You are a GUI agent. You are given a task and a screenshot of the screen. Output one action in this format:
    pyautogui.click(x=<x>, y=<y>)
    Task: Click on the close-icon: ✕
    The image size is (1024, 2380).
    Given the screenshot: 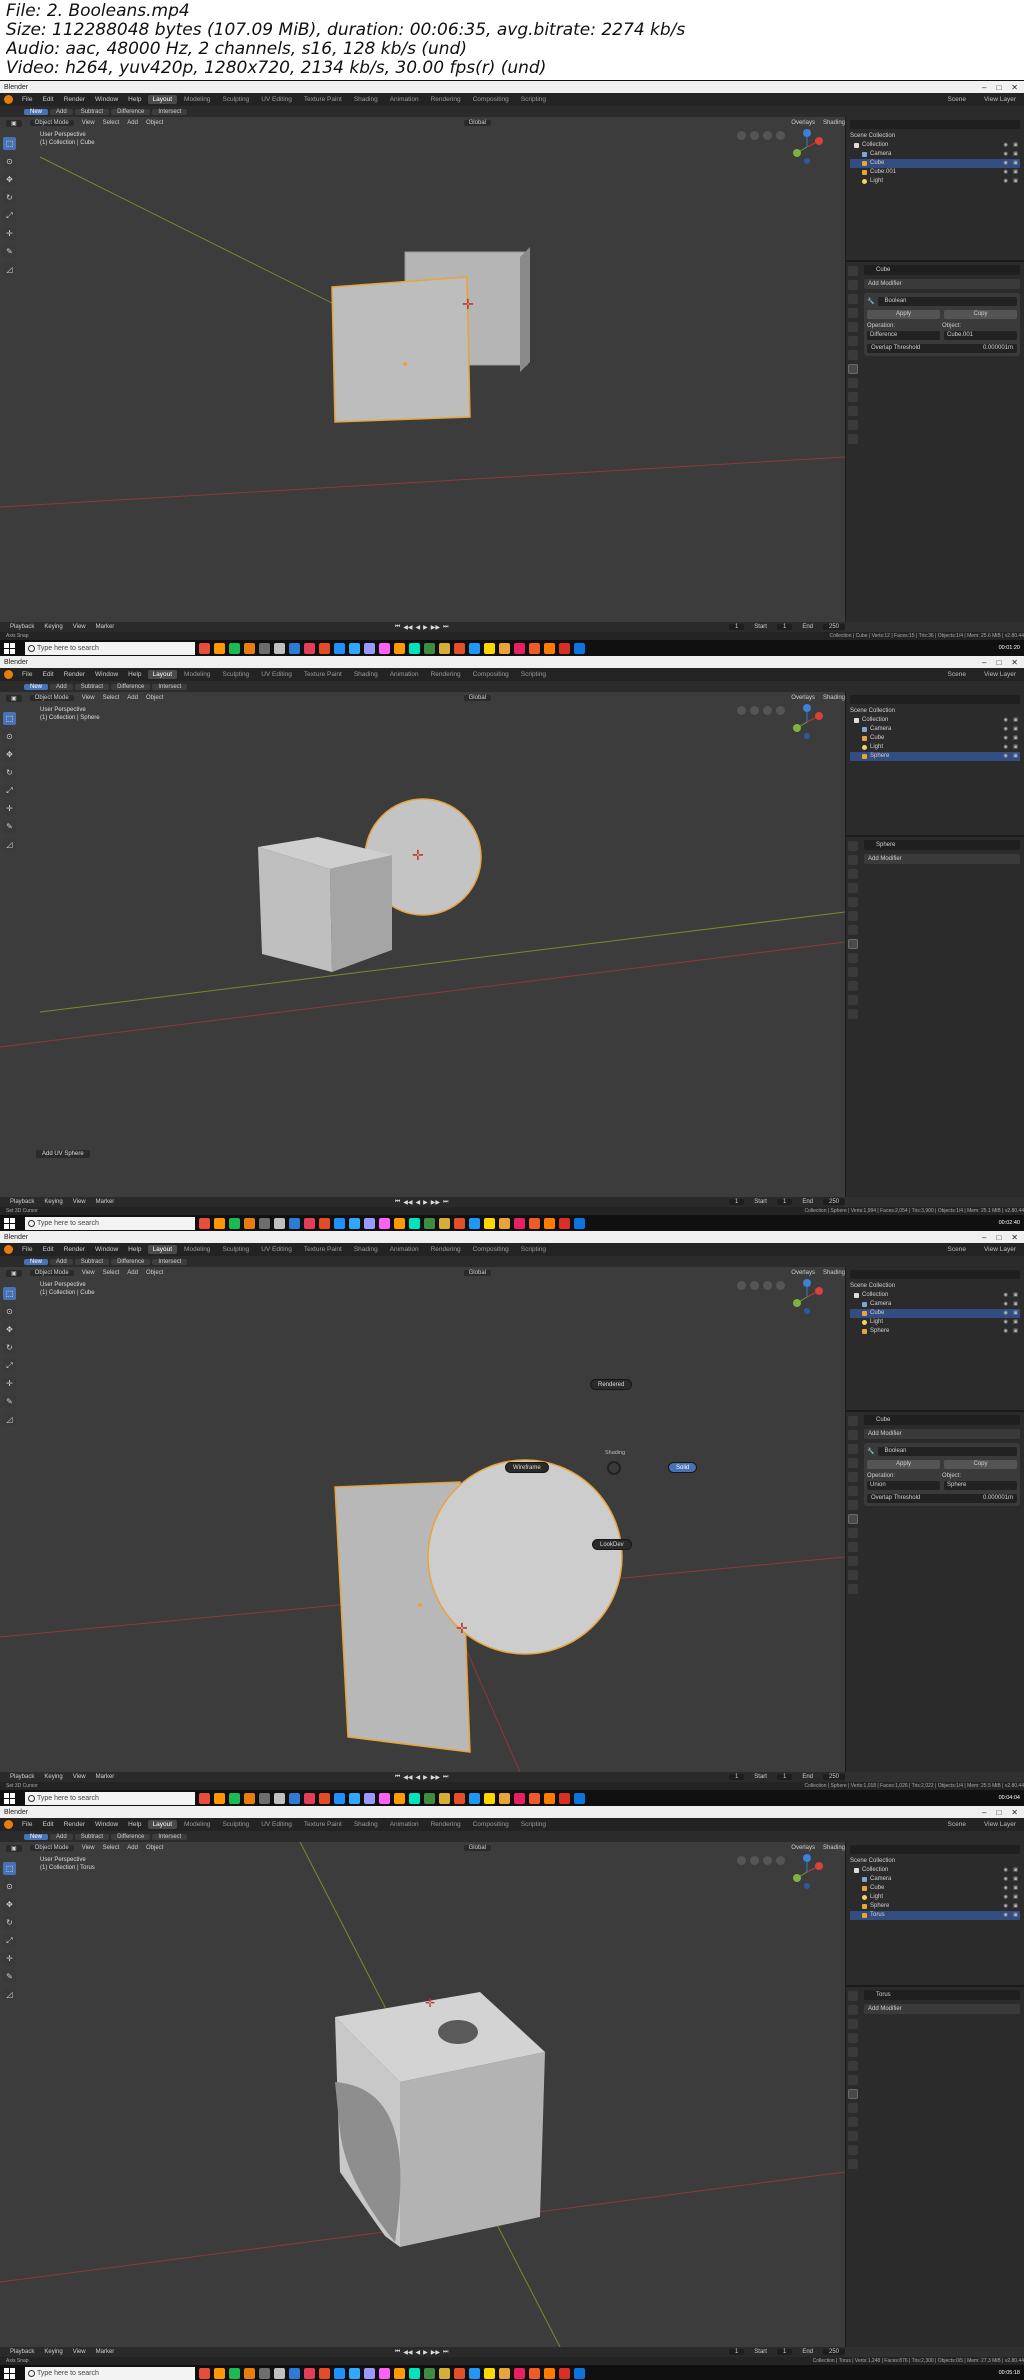 What is the action you would take?
    pyautogui.click(x=1014, y=87)
    